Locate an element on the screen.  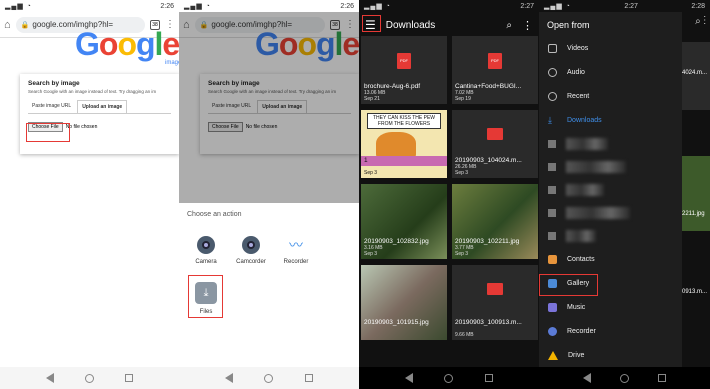
highlight-box is located at coordinates (371, 23).